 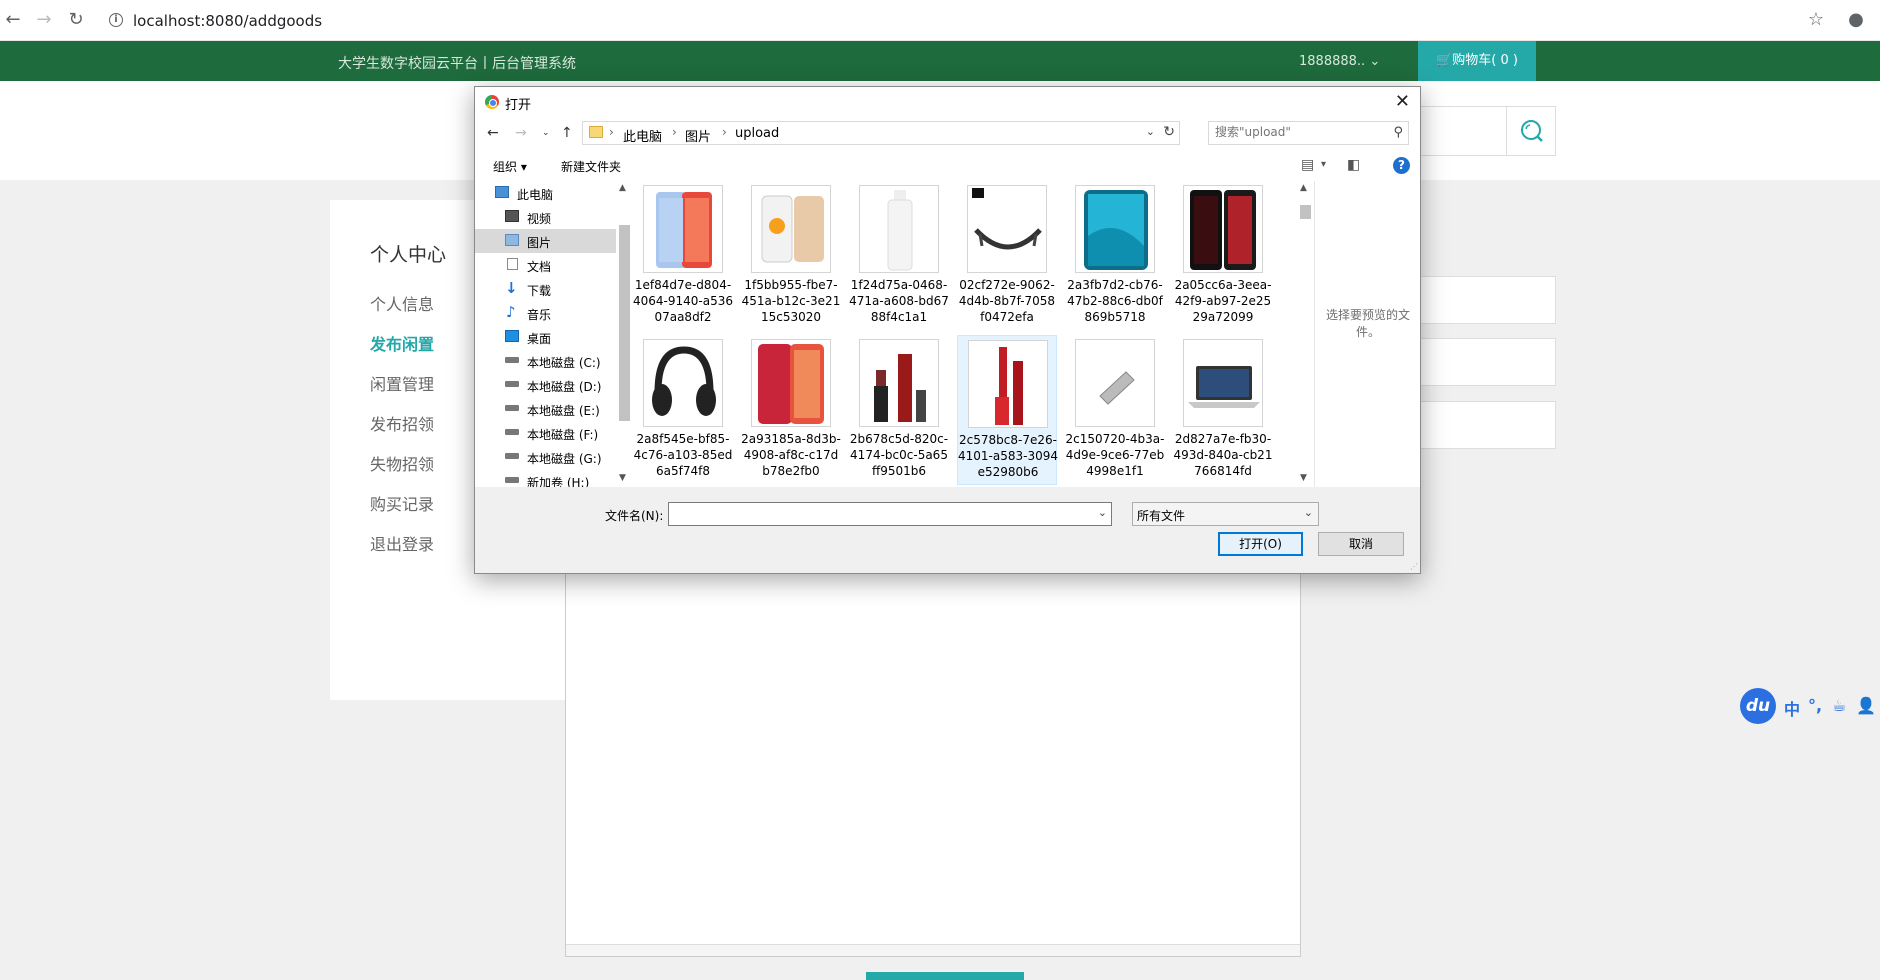 What do you see at coordinates (1260, 544) in the screenshot?
I see `open-button: 打开(O)` at bounding box center [1260, 544].